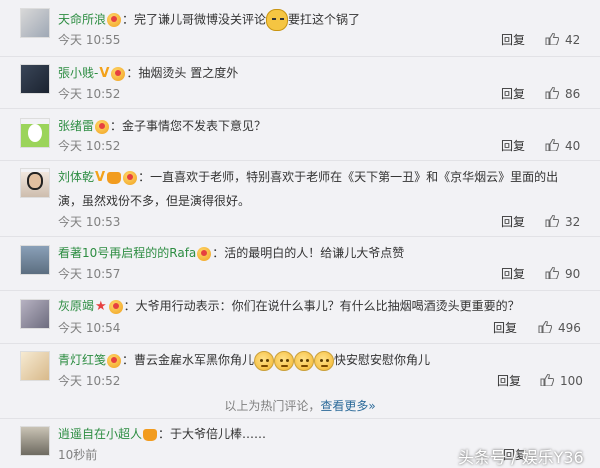 Image resolution: width=600 pixels, height=468 pixels. I want to click on comment-text: ：曹云金雇水军黑你角儿, so click(188, 360).